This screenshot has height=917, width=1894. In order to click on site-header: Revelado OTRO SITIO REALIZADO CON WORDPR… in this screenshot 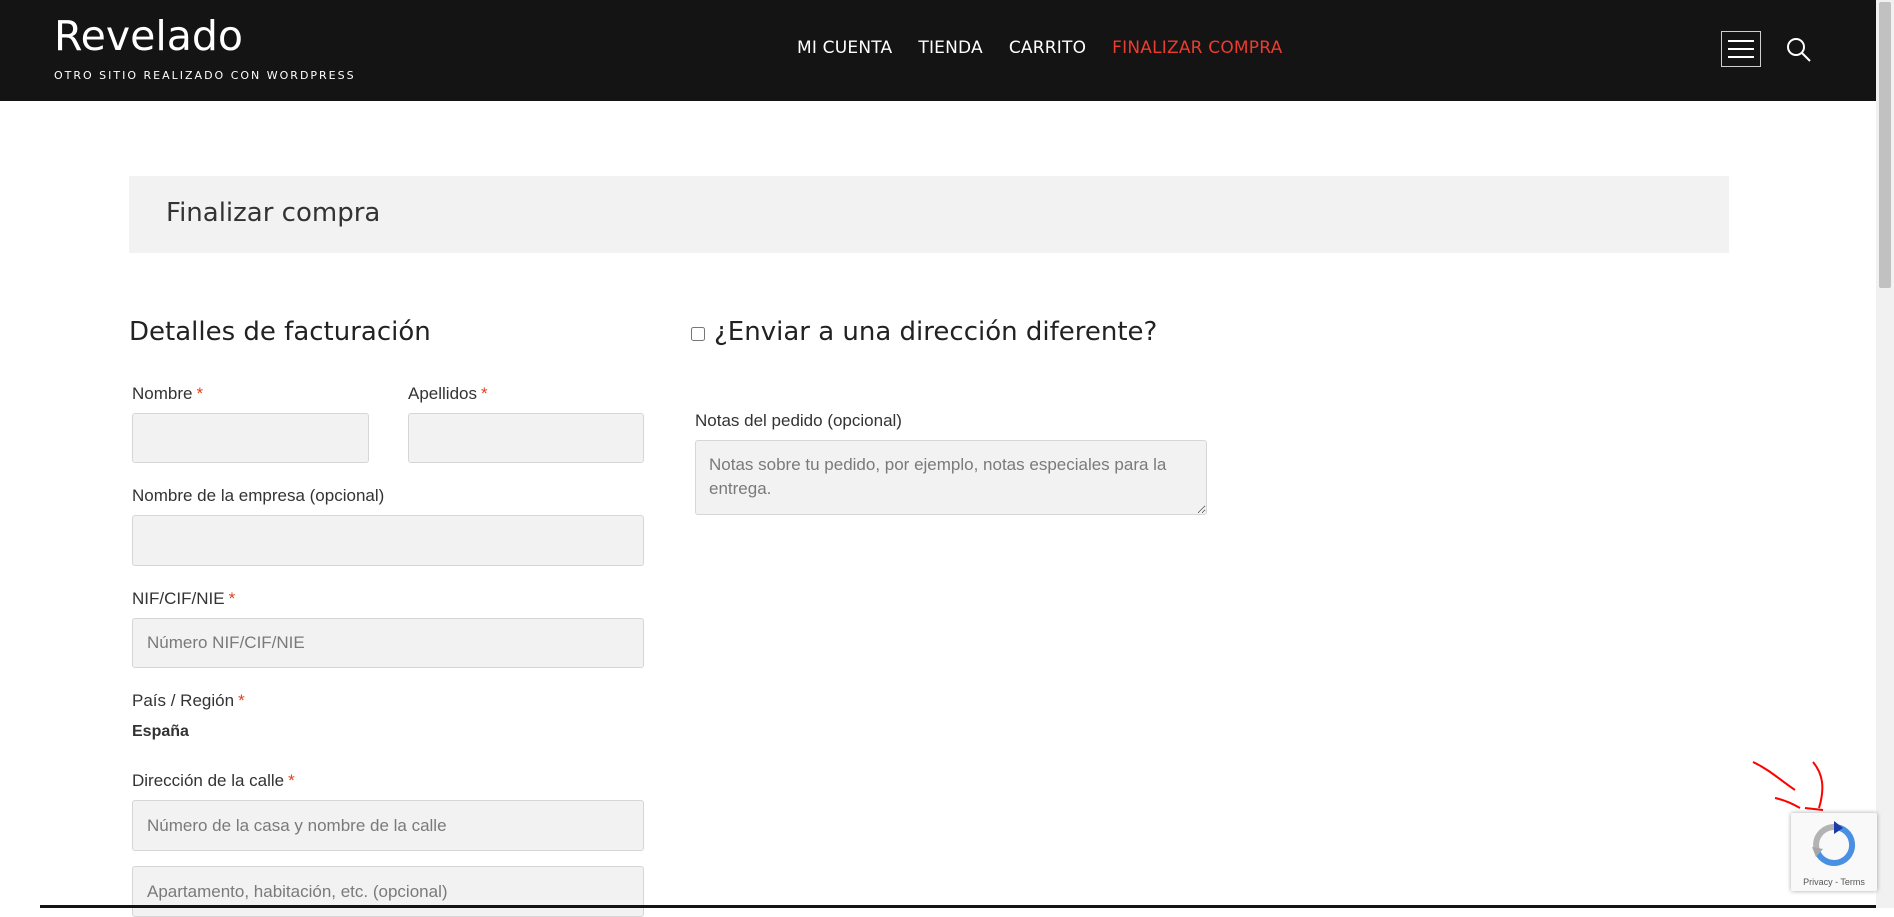, I will do `click(938, 50)`.